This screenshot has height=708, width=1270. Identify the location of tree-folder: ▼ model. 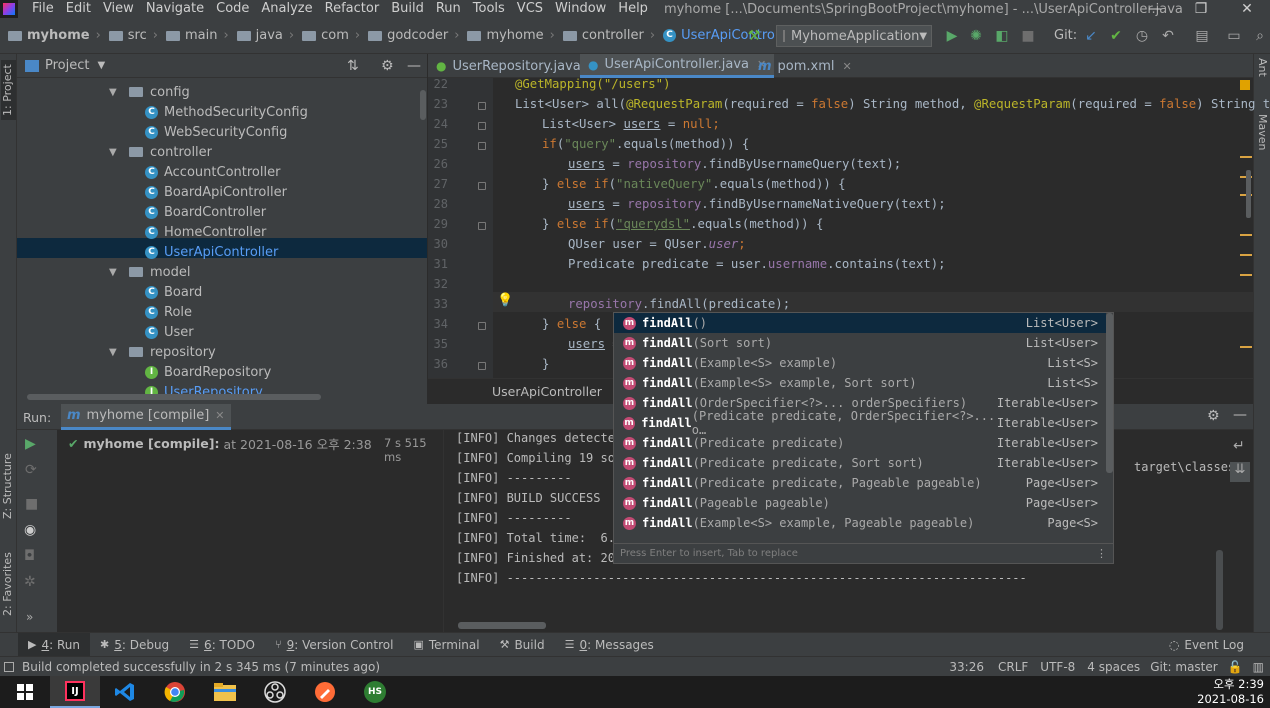
(149, 272).